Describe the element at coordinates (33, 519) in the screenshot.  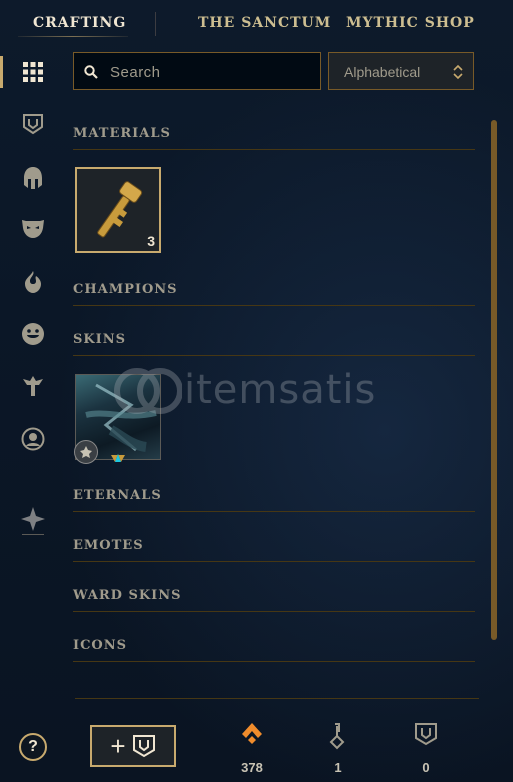
I see `sparkle-icon` at that location.